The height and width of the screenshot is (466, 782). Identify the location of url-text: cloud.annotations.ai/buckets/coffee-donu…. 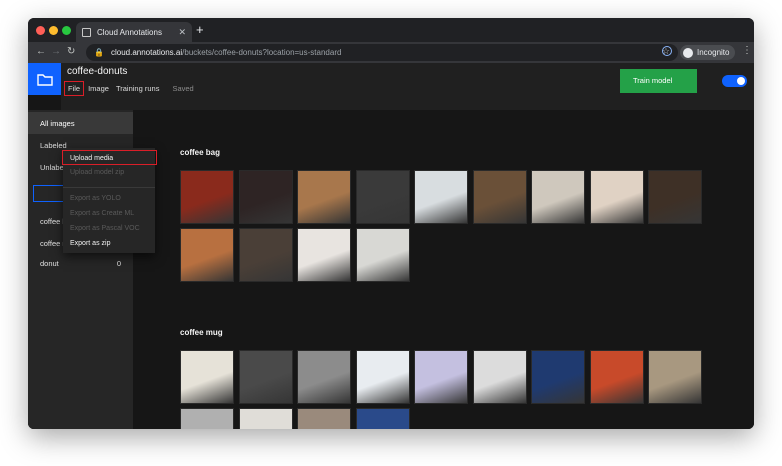
(226, 52).